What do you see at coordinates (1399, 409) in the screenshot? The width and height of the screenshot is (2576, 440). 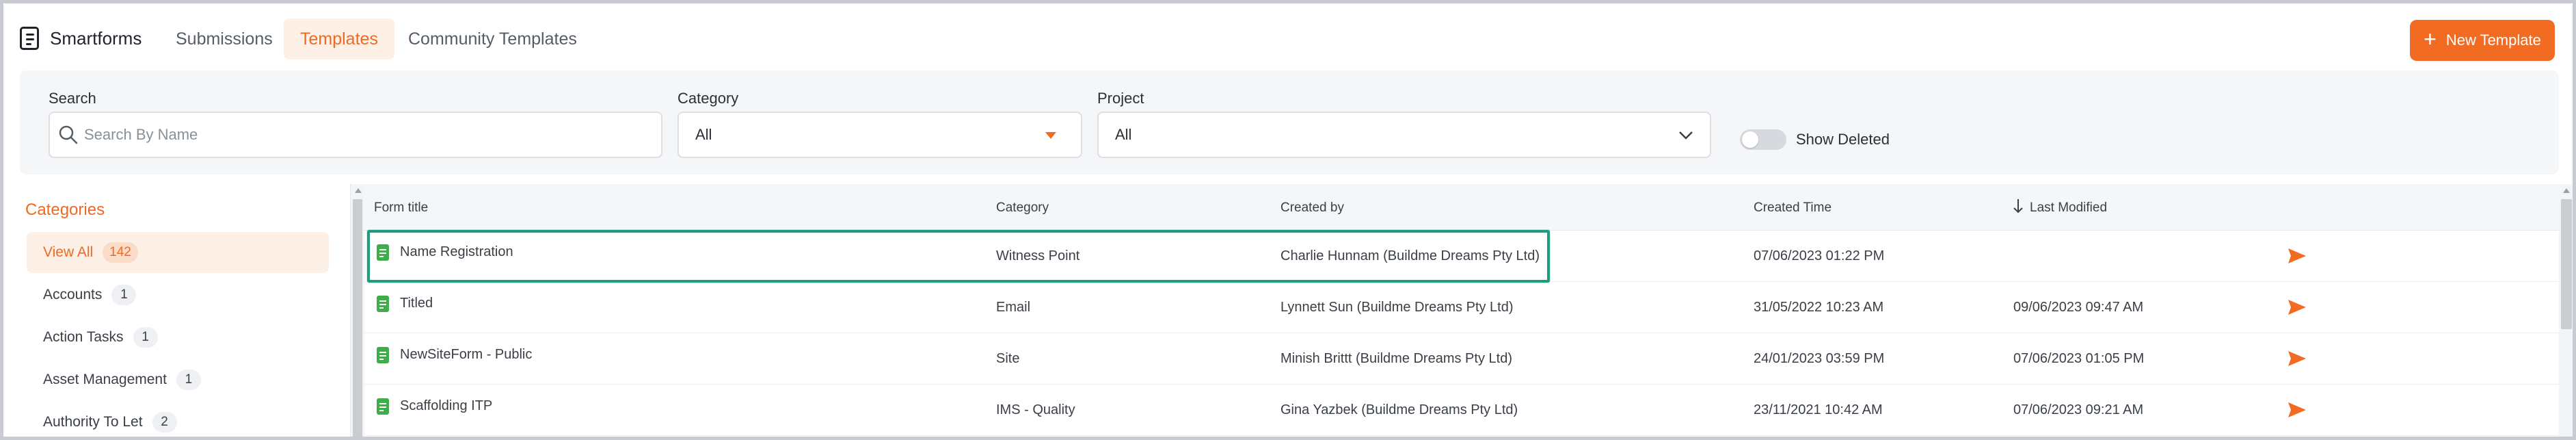 I see `row-created-by: Gina Yazbek (Buildme Dreams Pty Ltd)` at bounding box center [1399, 409].